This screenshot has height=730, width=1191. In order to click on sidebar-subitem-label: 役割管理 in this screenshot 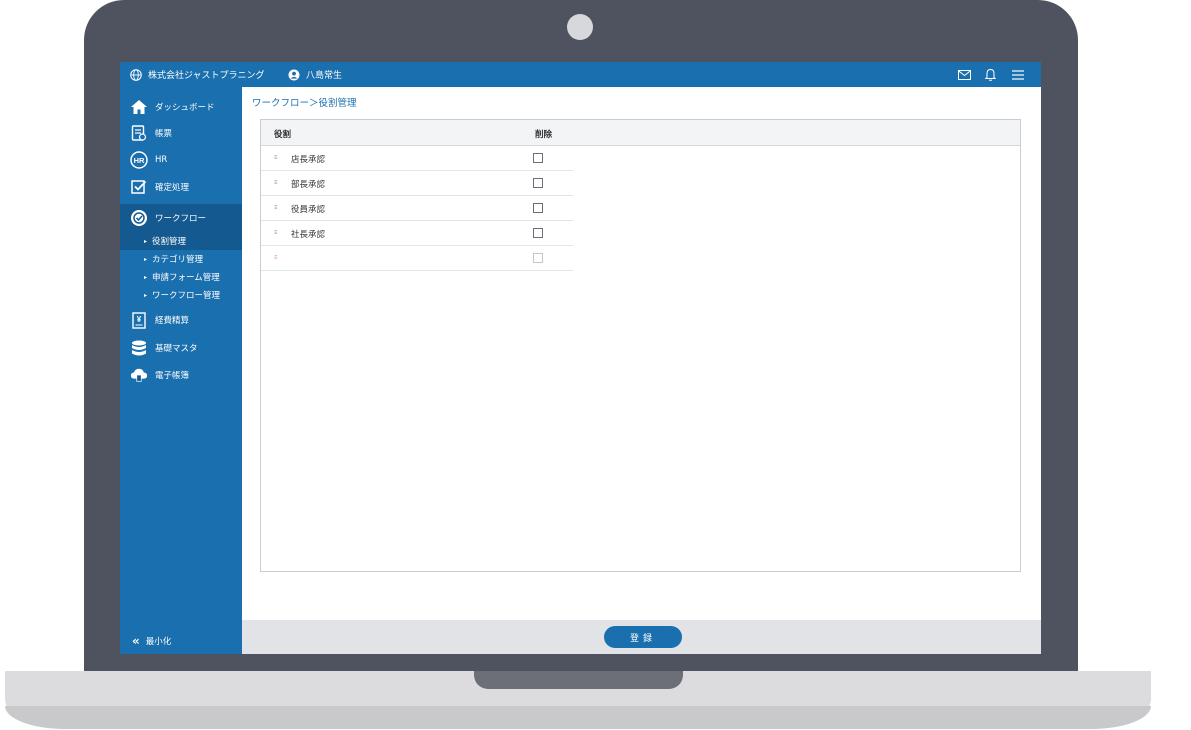, I will do `click(169, 242)`.